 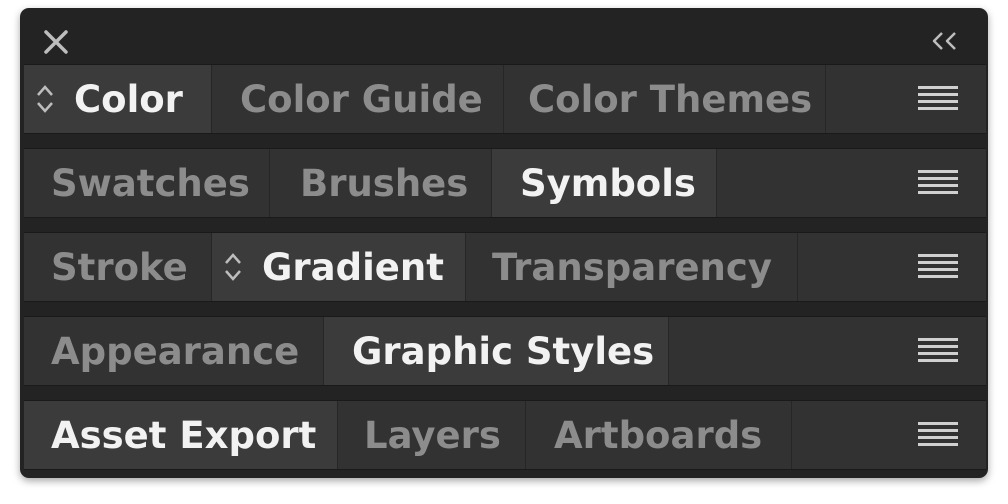 I want to click on panel-row-asset-export: Asset Export Layers Artboards, so click(x=505, y=435).